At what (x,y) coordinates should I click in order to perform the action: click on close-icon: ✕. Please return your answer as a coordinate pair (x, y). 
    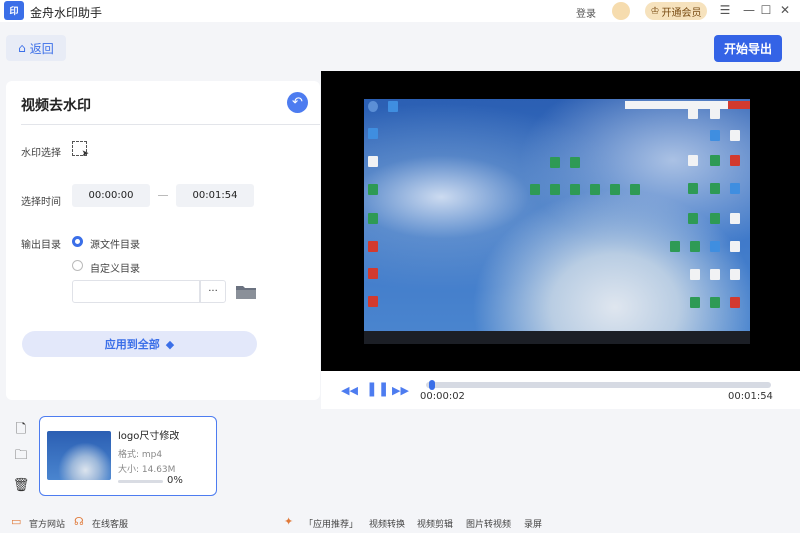
    Looking at the image, I should click on (785, 10).